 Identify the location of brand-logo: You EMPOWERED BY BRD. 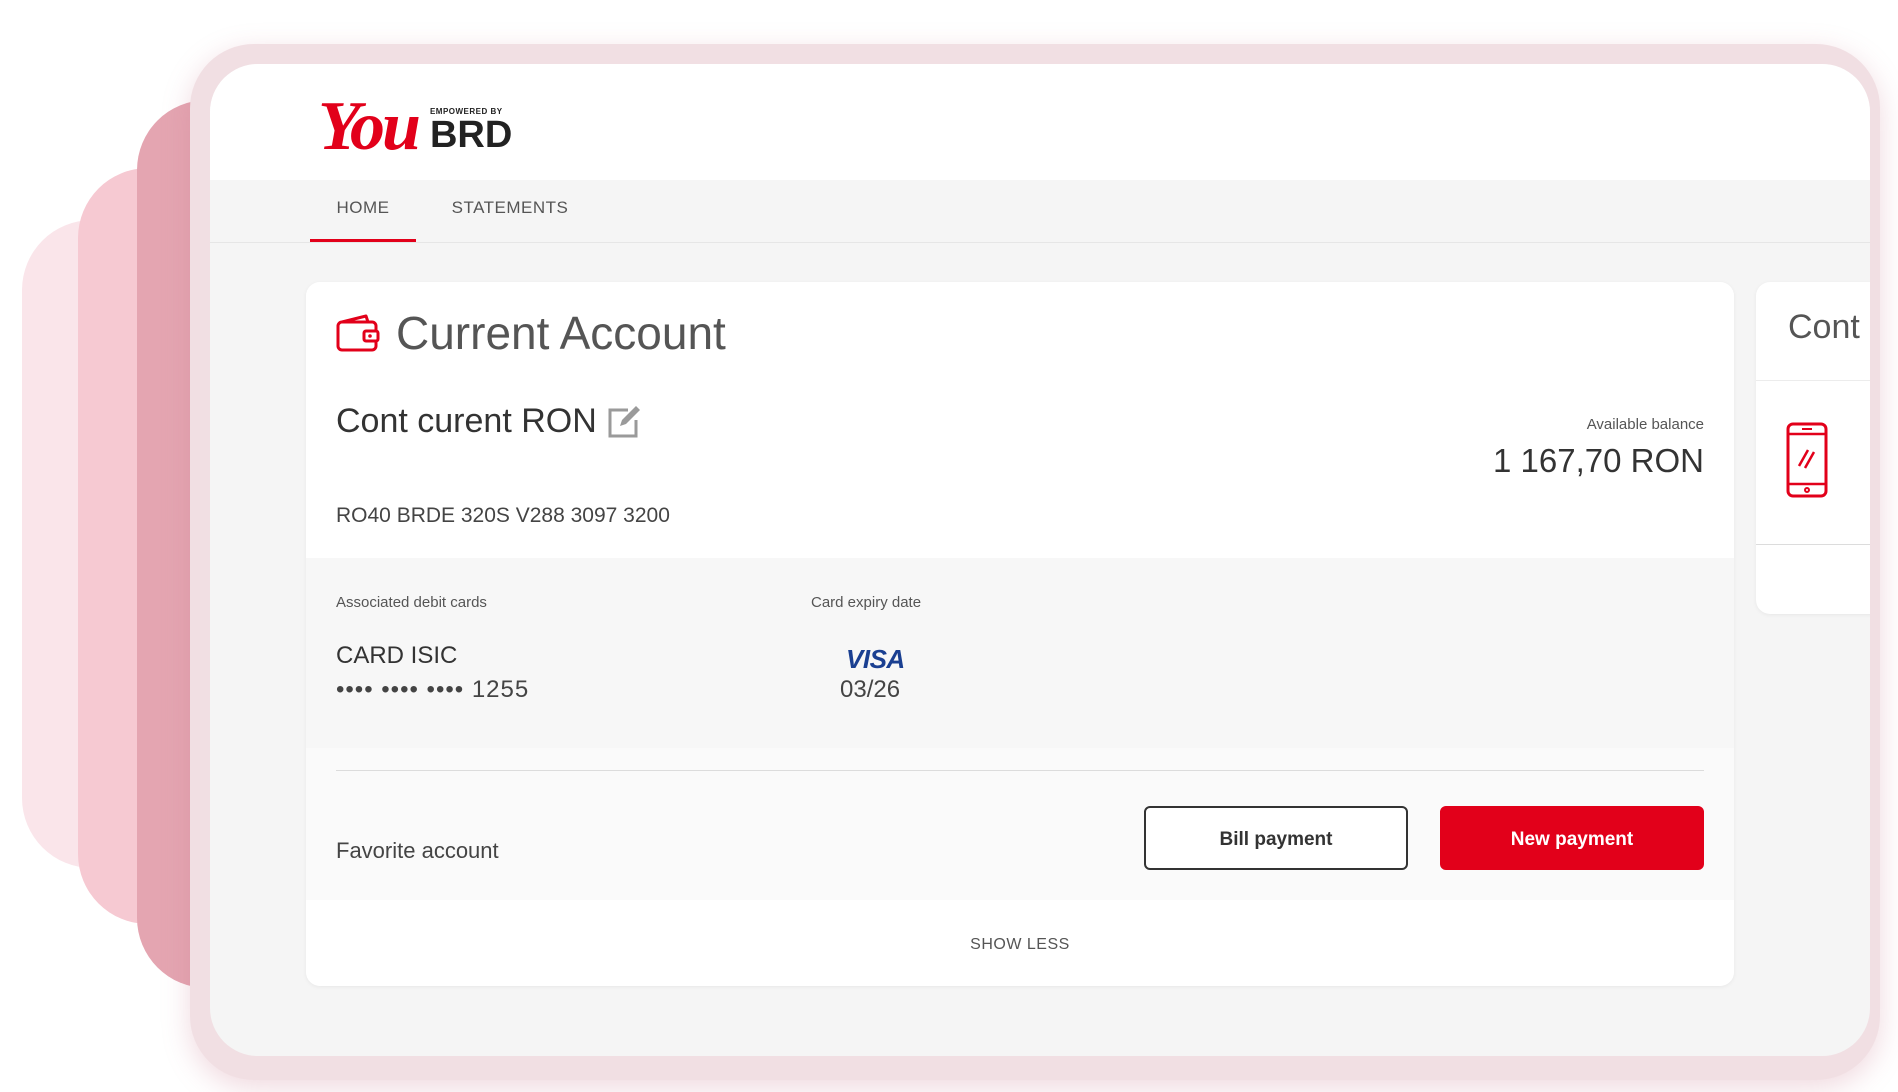
(415, 127).